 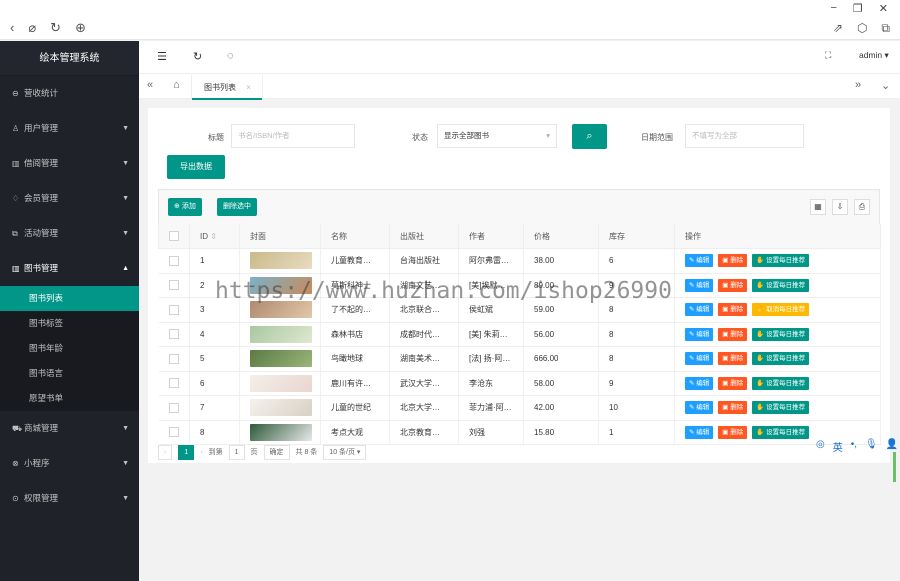 I want to click on refresh-page-icon: ↻, so click(x=197, y=56).